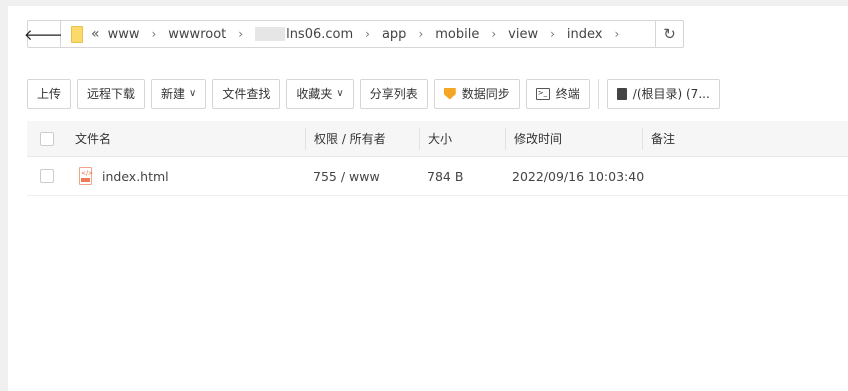 The height and width of the screenshot is (391, 848). I want to click on remote-download-button: 远程下载, so click(111, 93).